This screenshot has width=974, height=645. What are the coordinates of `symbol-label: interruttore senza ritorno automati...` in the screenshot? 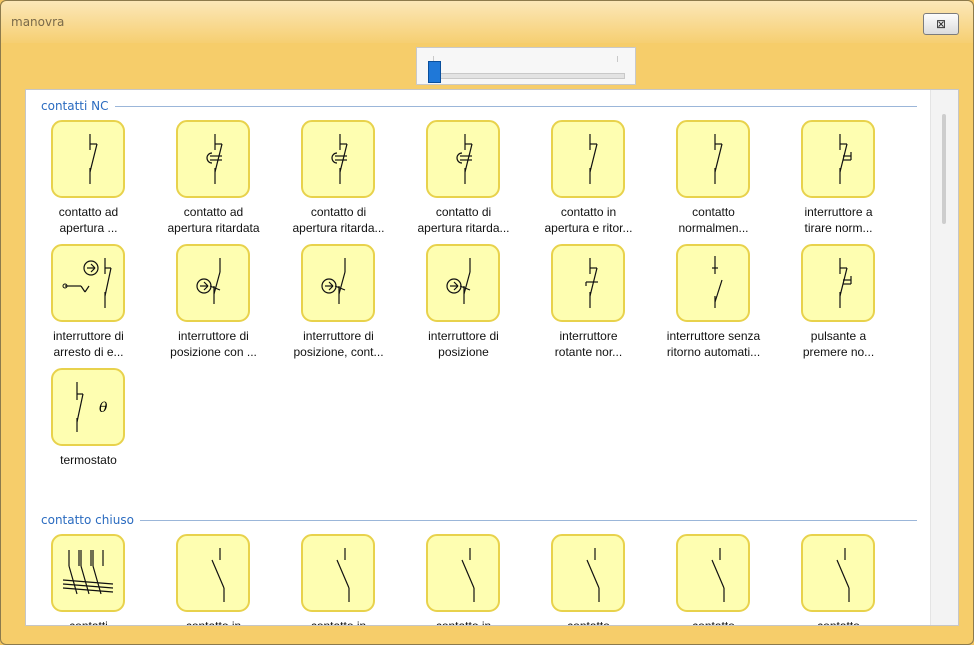 It's located at (713, 344).